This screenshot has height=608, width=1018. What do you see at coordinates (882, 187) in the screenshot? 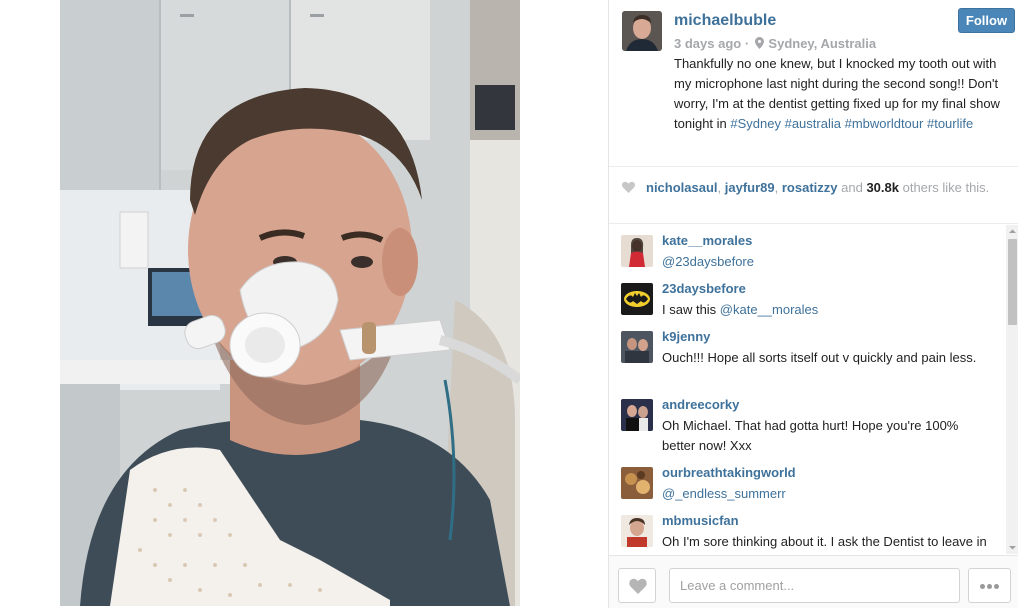
I see `likes-count: 30.8k` at bounding box center [882, 187].